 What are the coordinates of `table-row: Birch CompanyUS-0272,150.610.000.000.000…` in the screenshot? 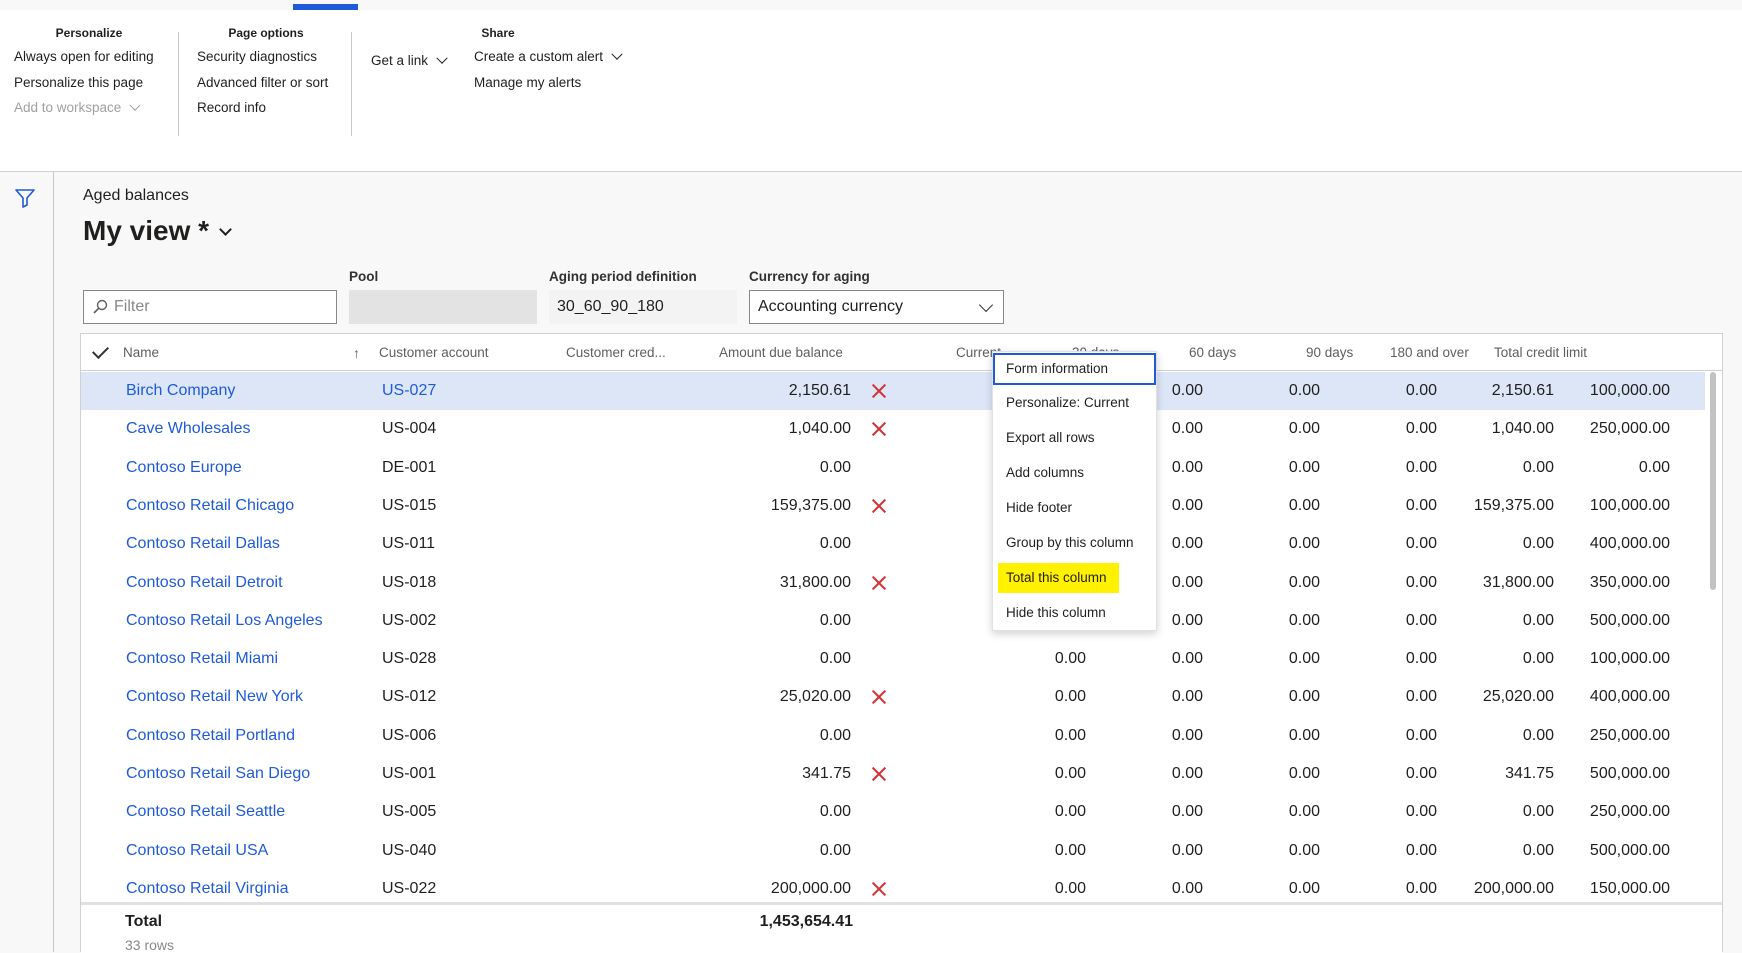 It's located at (893, 391).